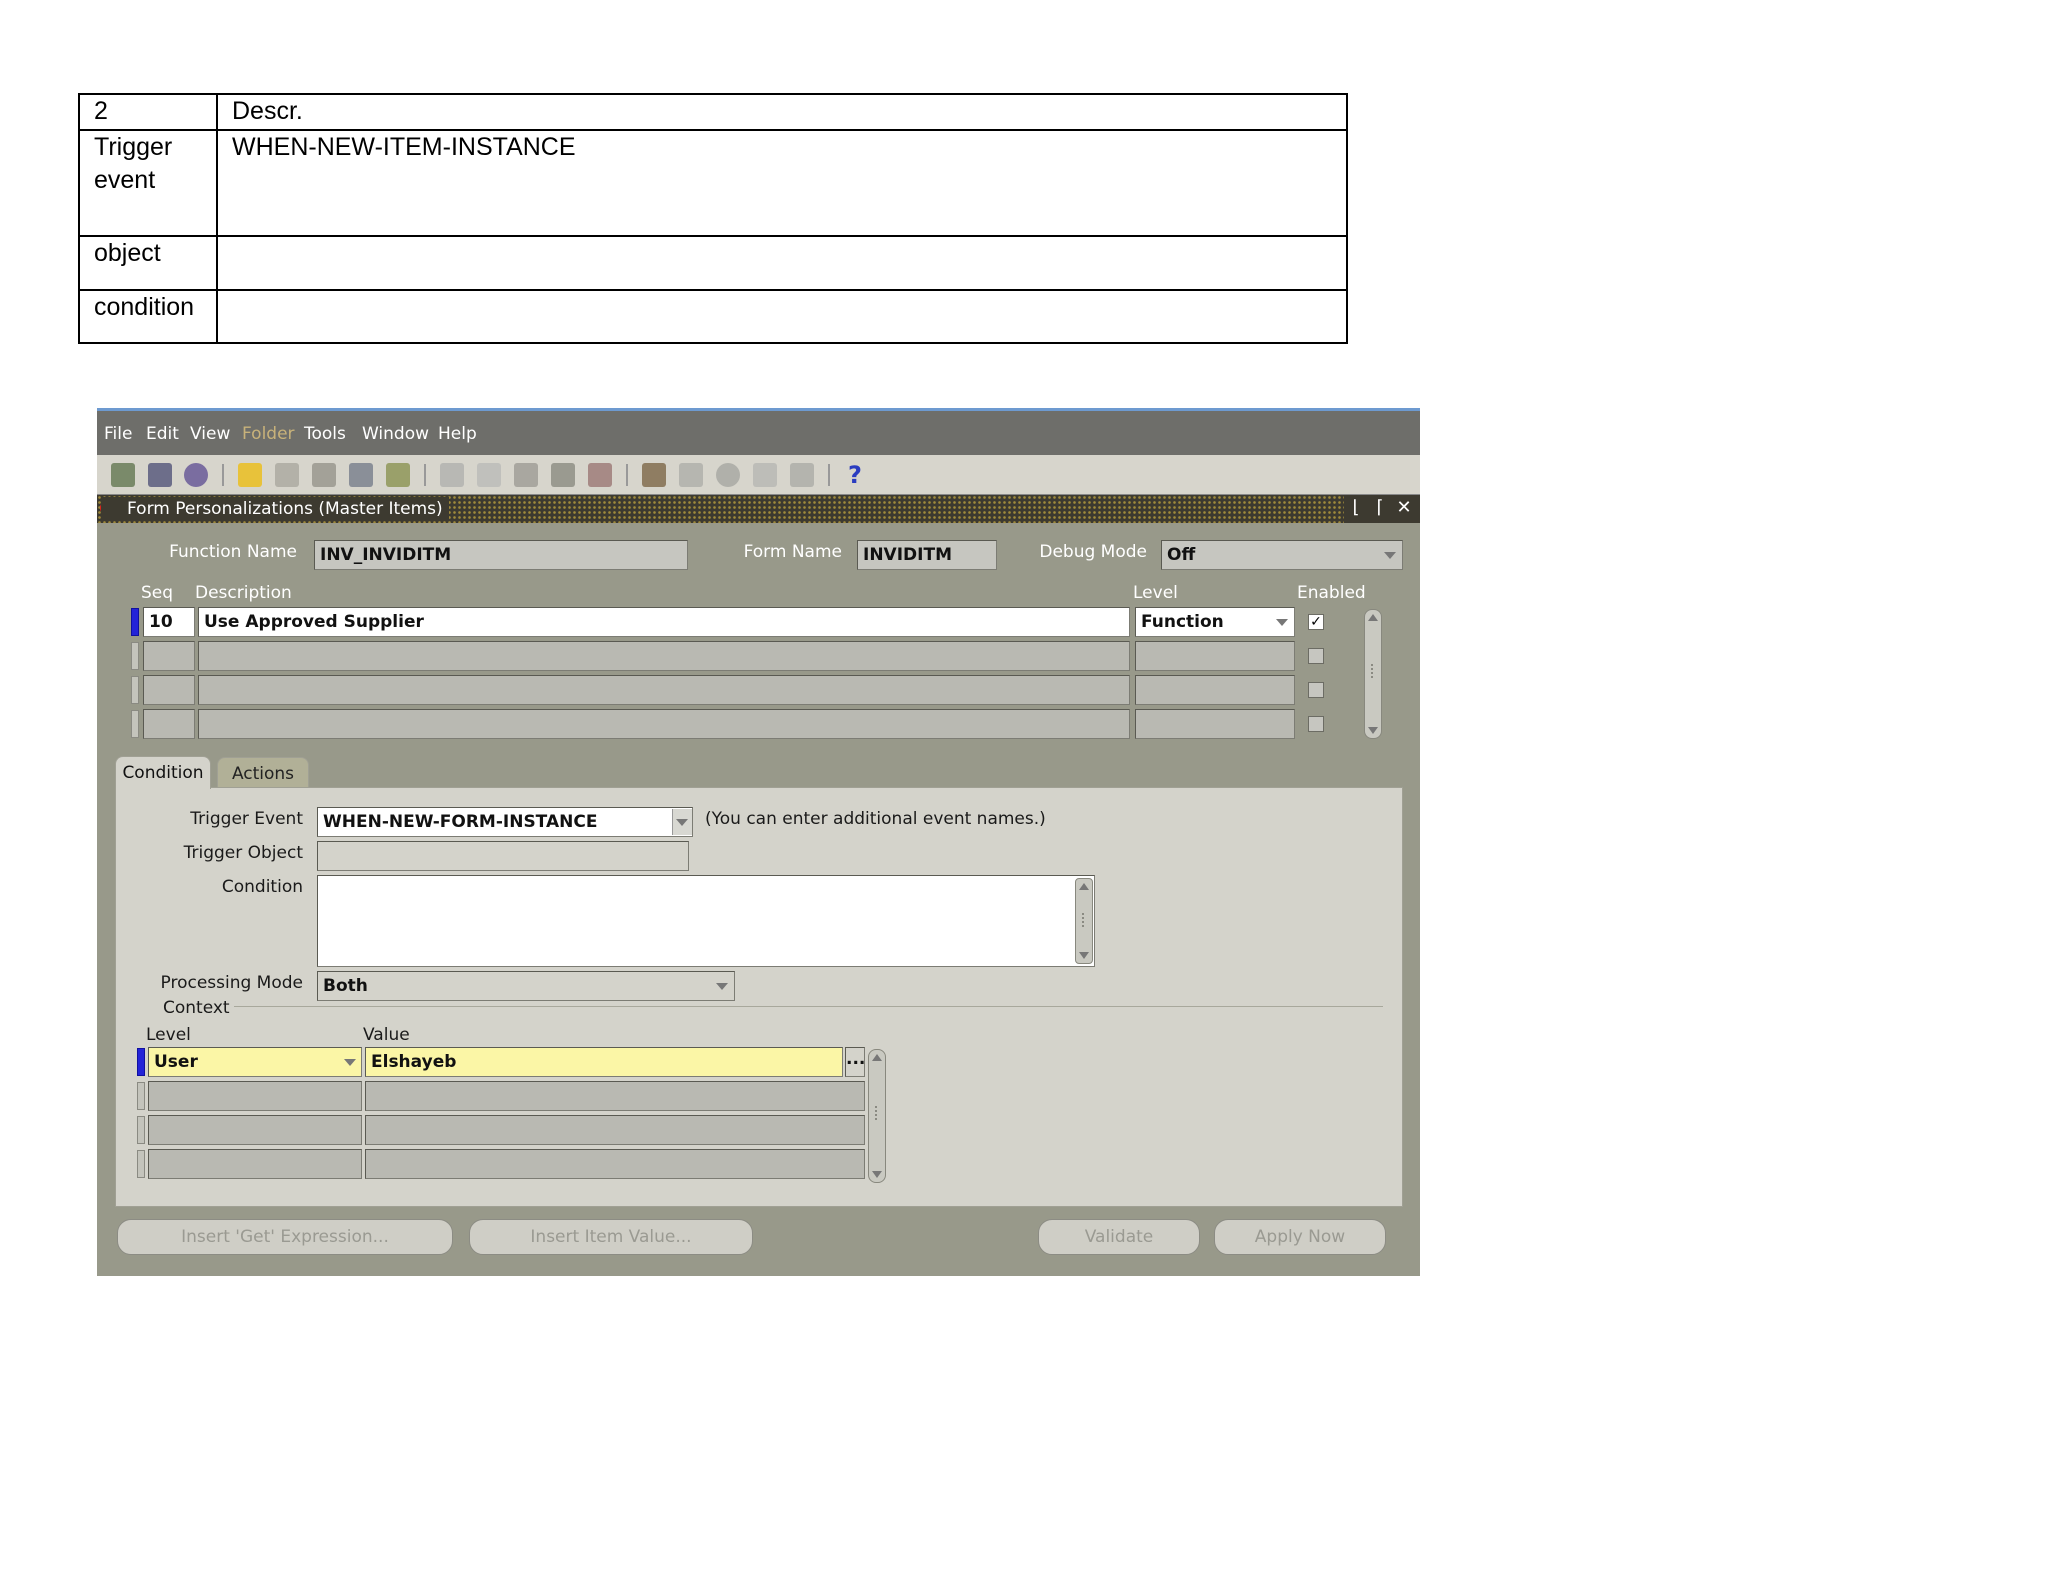 The image size is (2048, 1582). Describe the element at coordinates (765, 475) in the screenshot. I see `attachments-icon` at that location.